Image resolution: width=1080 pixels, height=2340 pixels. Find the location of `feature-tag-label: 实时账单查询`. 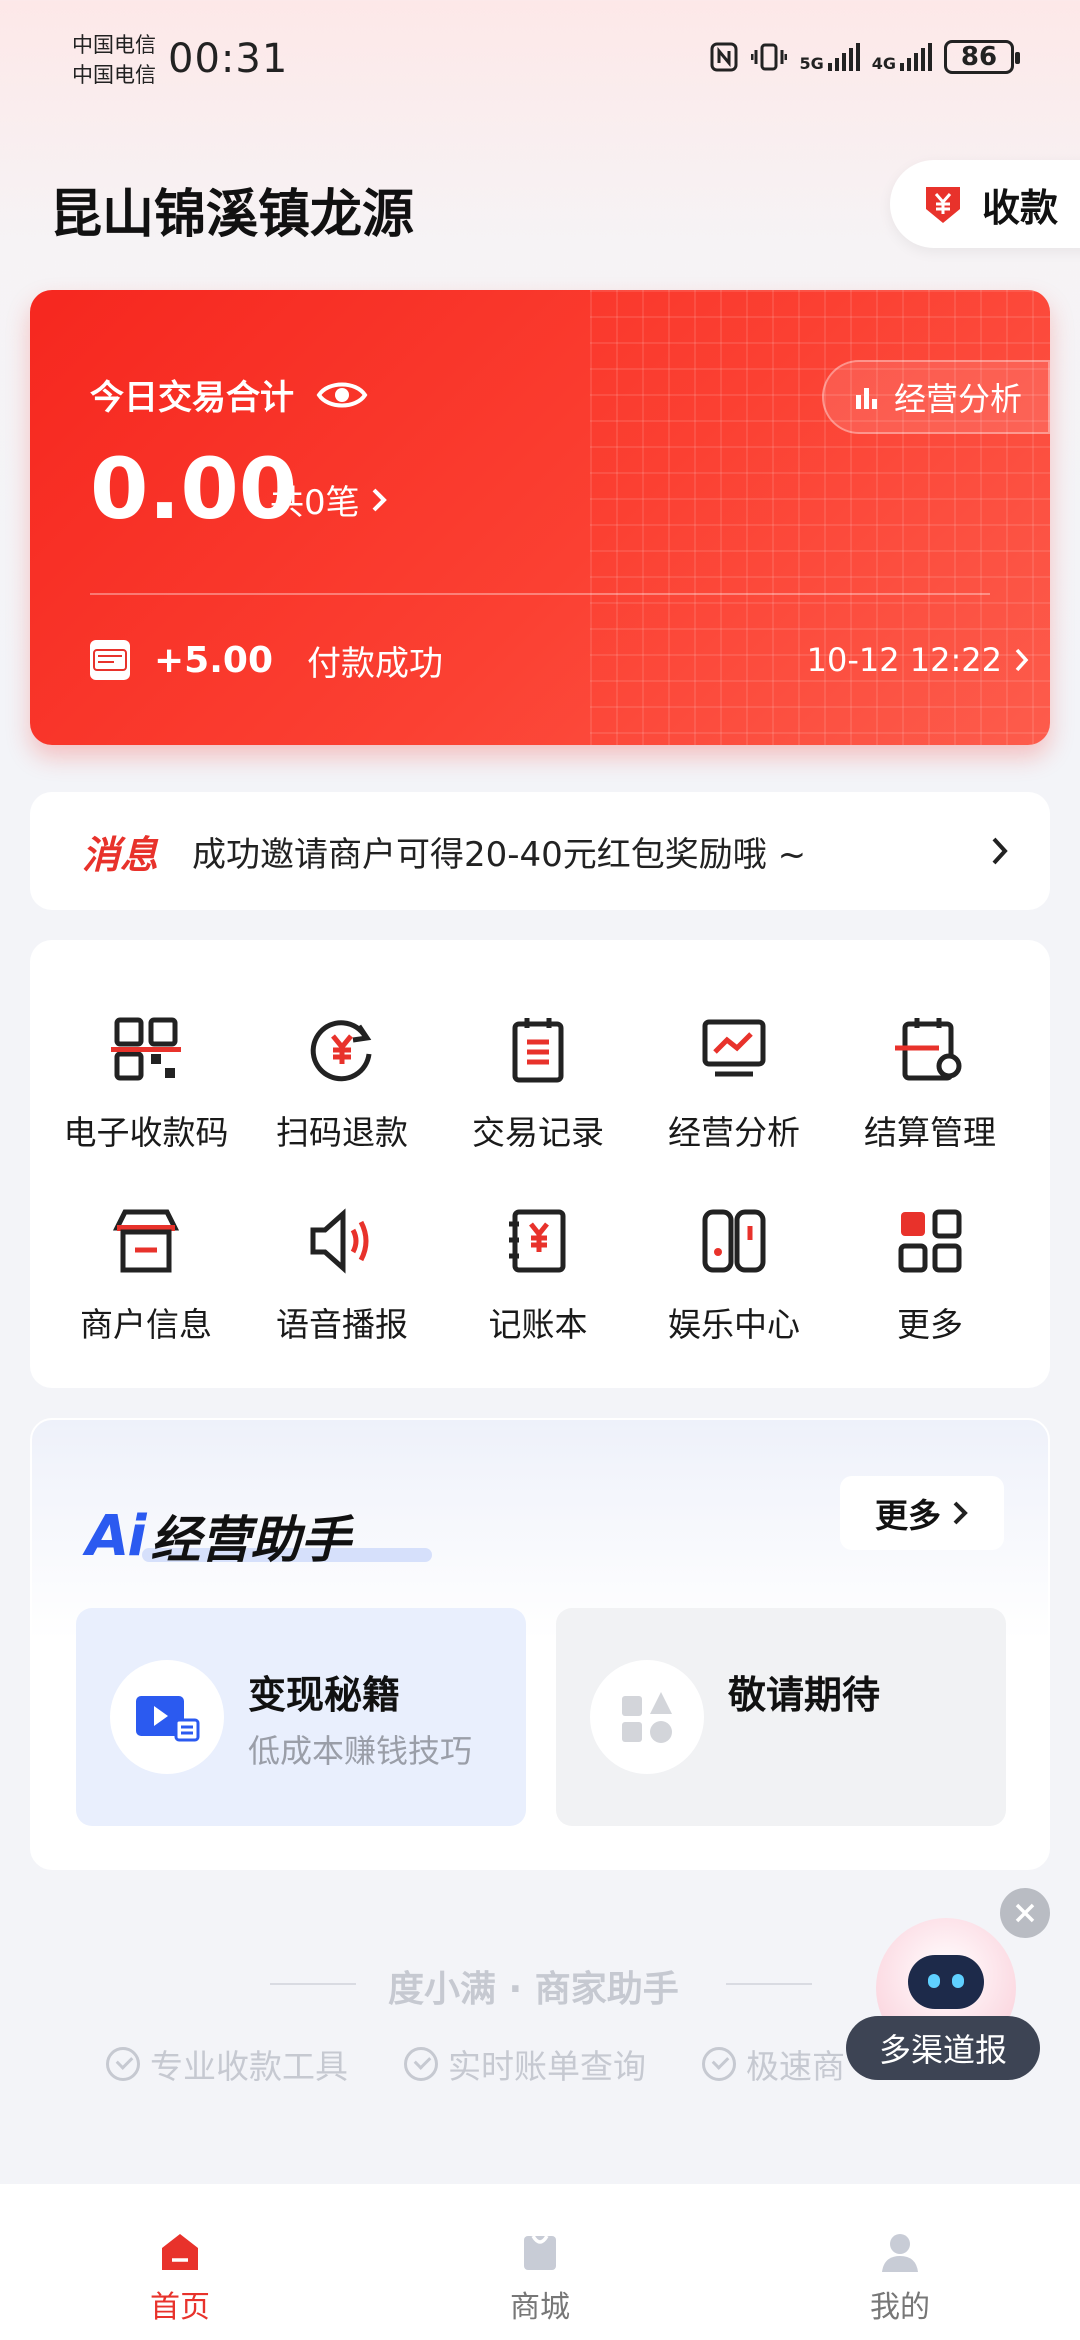

feature-tag-label: 实时账单查询 is located at coordinates (547, 2066).